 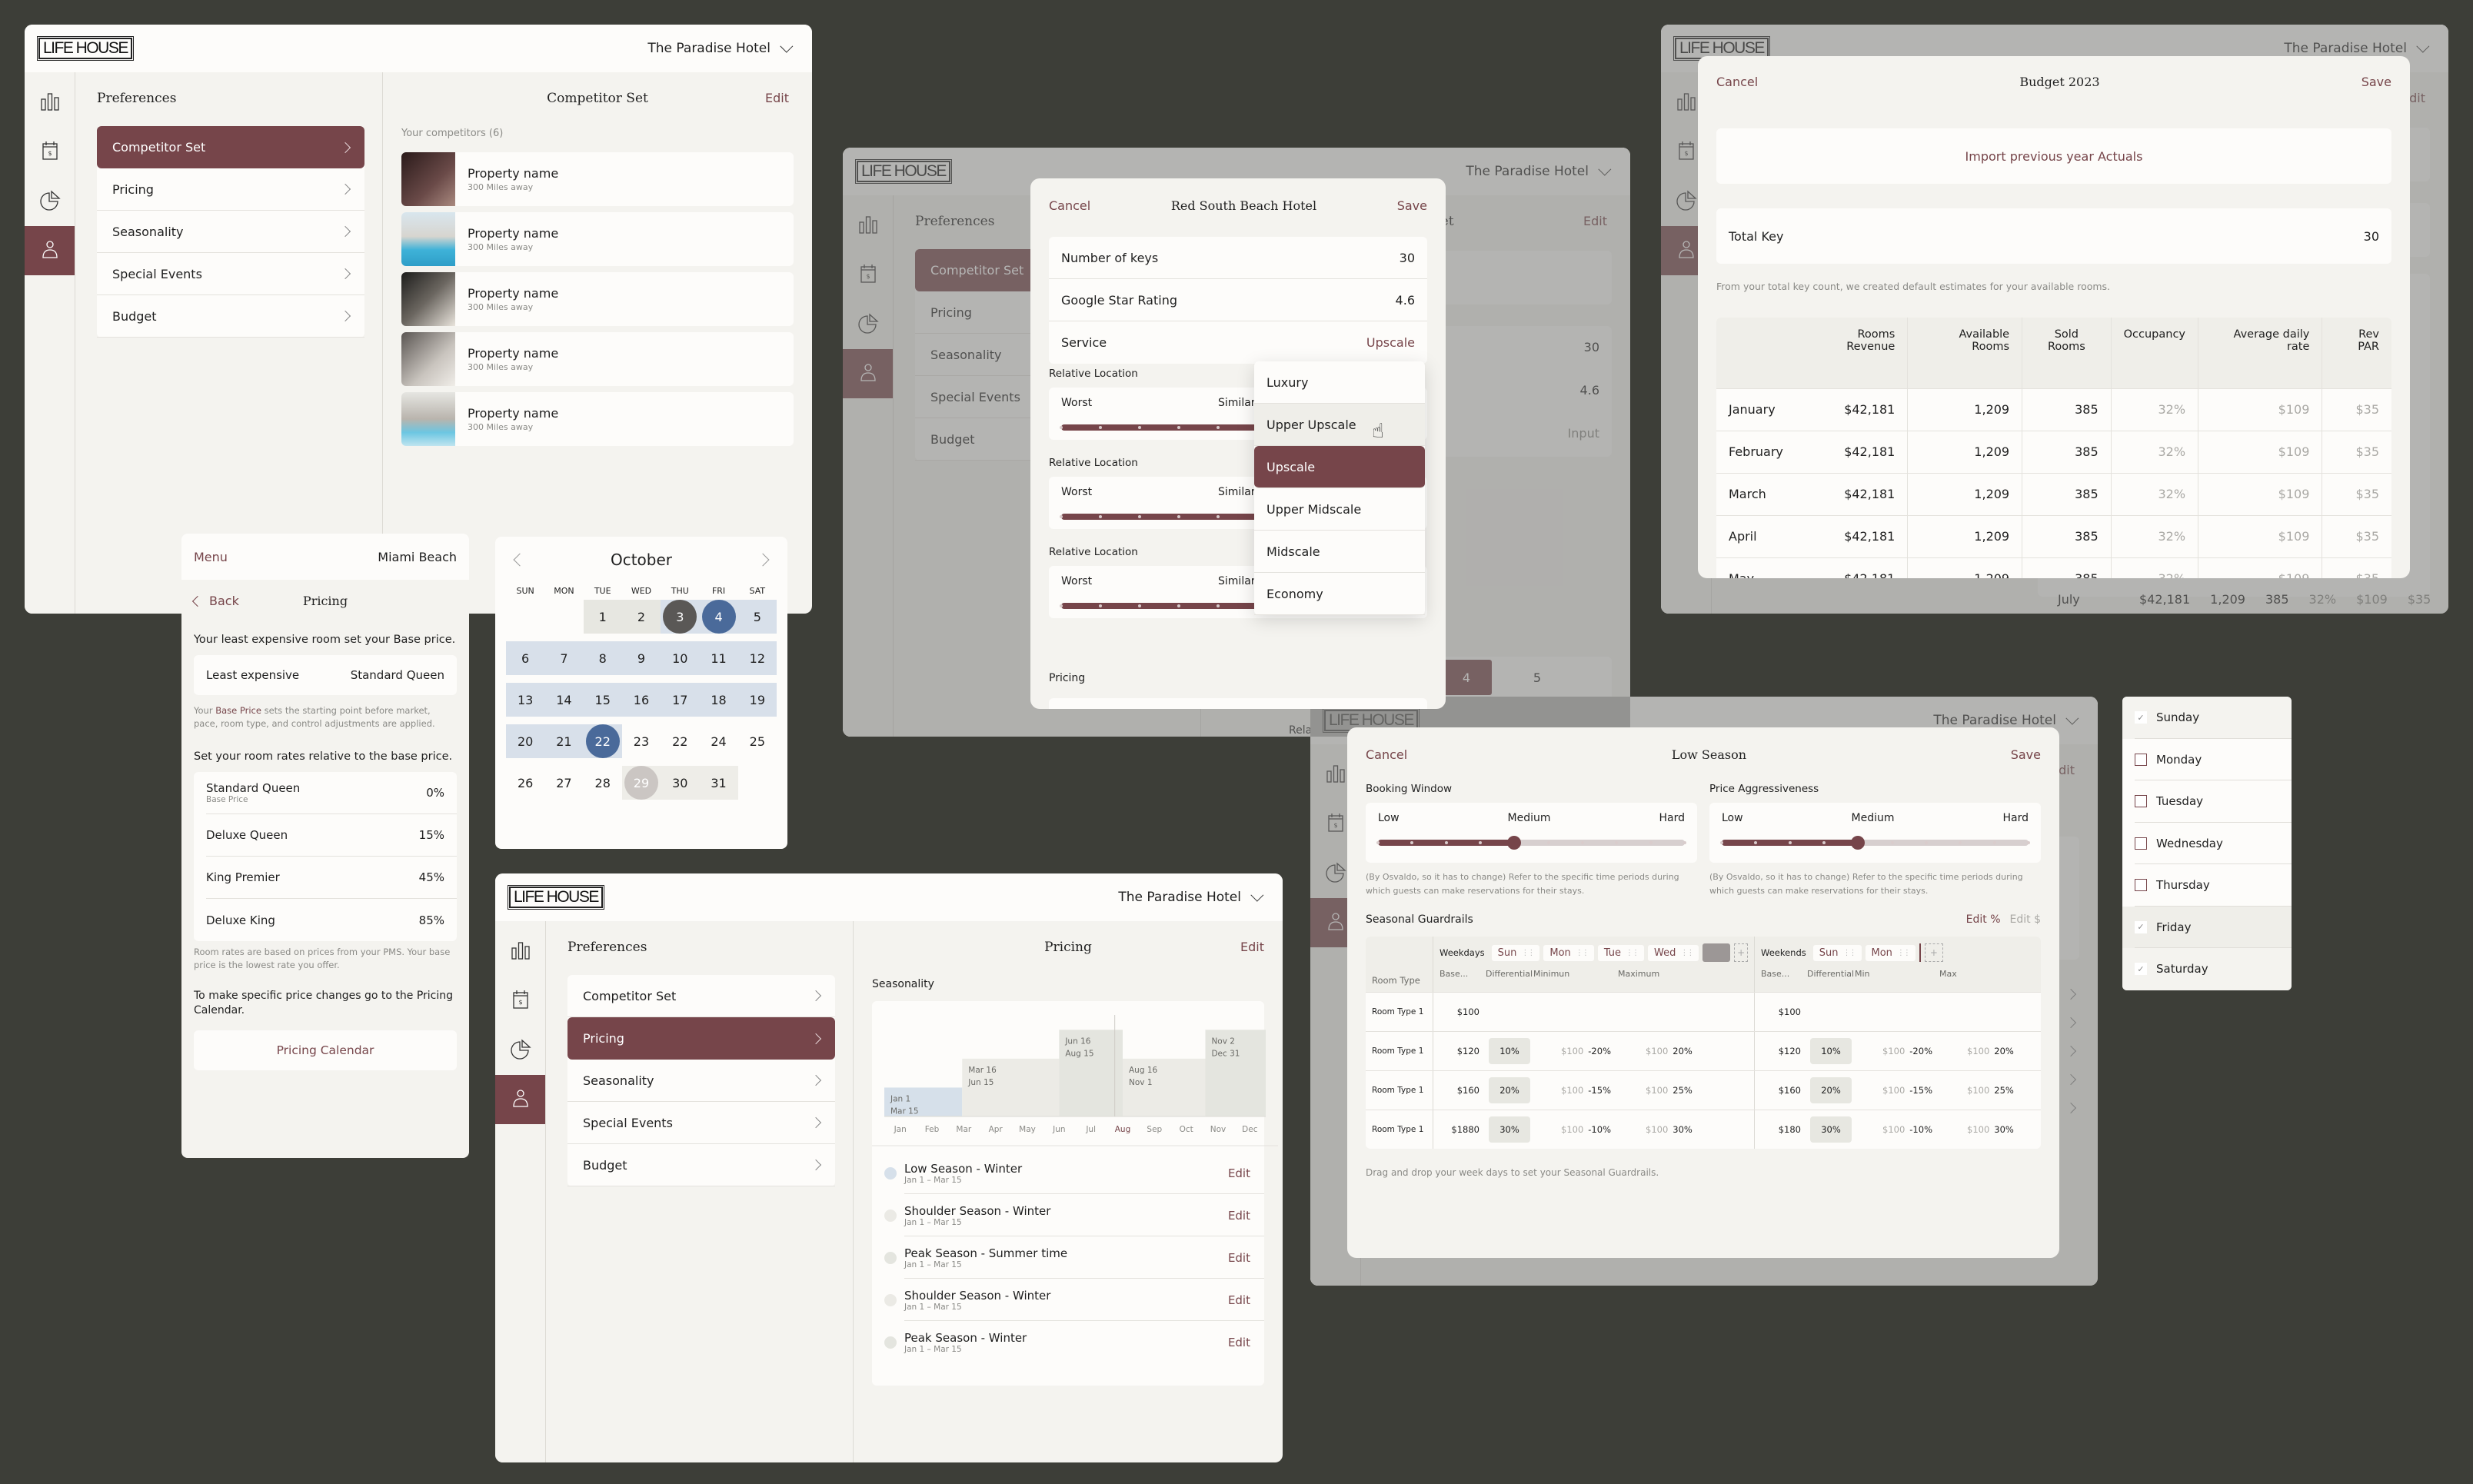 What do you see at coordinates (230, 274) in the screenshot?
I see `menu-item-special-events: Special Events` at bounding box center [230, 274].